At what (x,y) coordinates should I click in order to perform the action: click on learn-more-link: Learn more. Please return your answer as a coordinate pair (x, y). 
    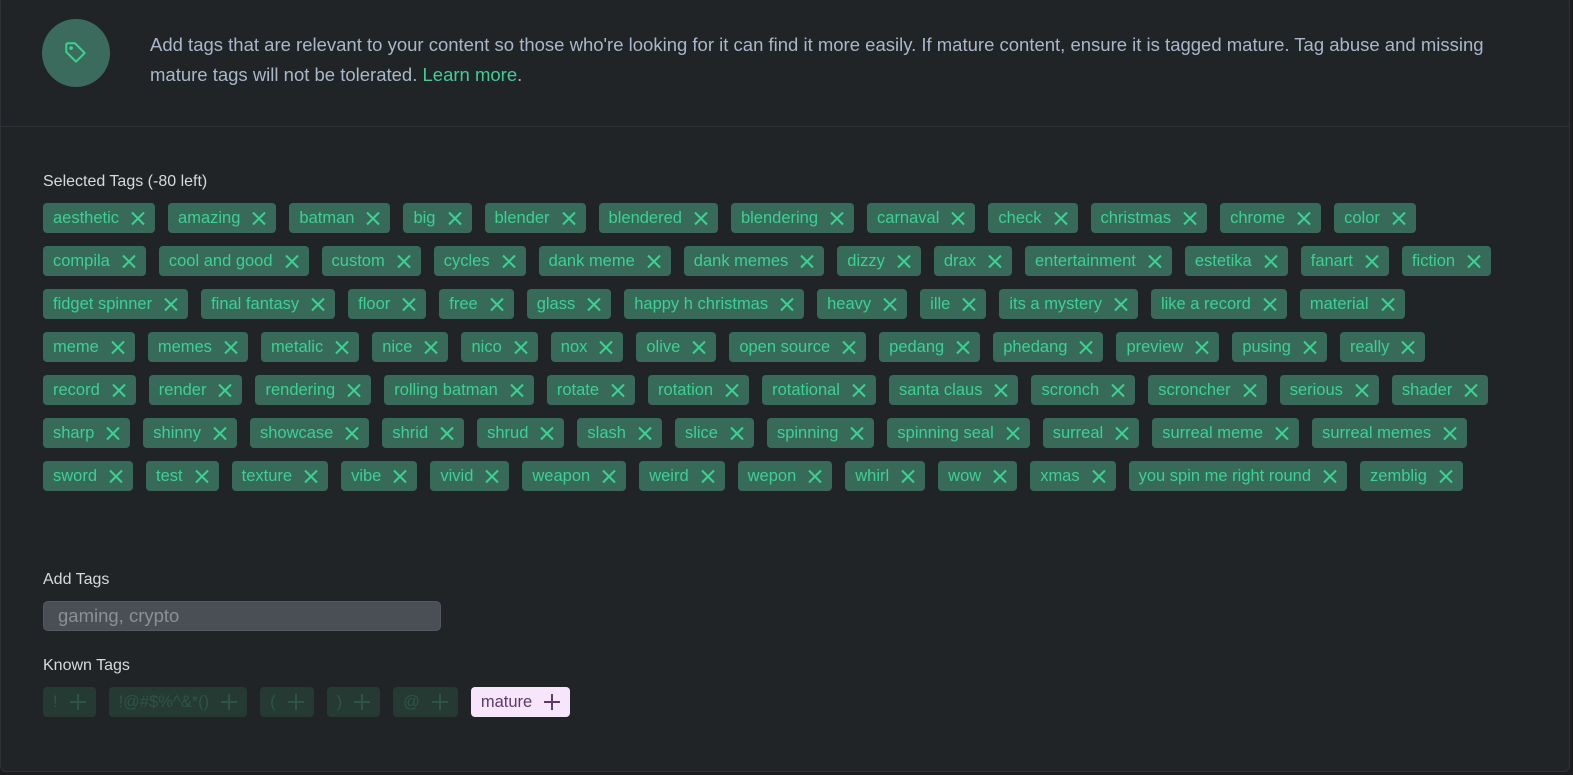
    Looking at the image, I should click on (470, 74).